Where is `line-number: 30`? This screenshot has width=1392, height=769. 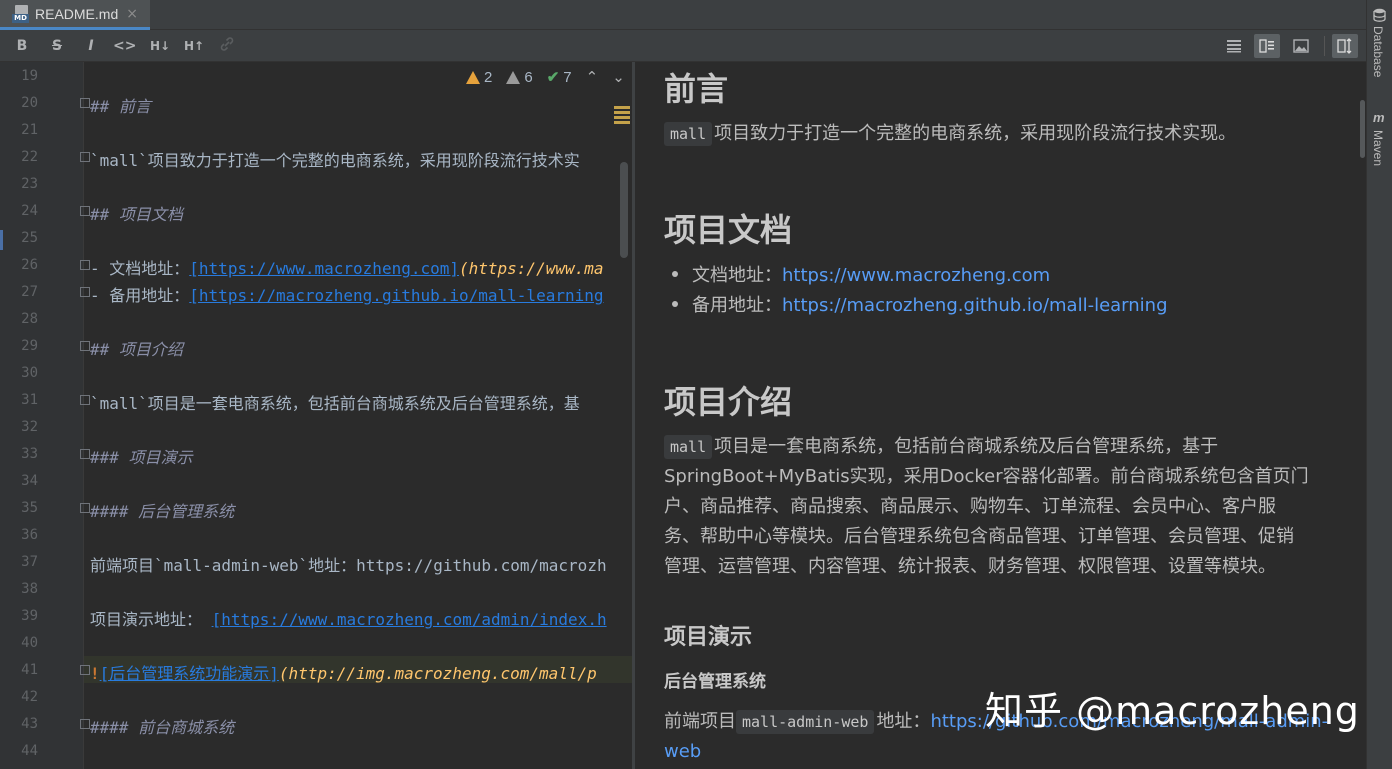
line-number: 30 is located at coordinates (29, 373).